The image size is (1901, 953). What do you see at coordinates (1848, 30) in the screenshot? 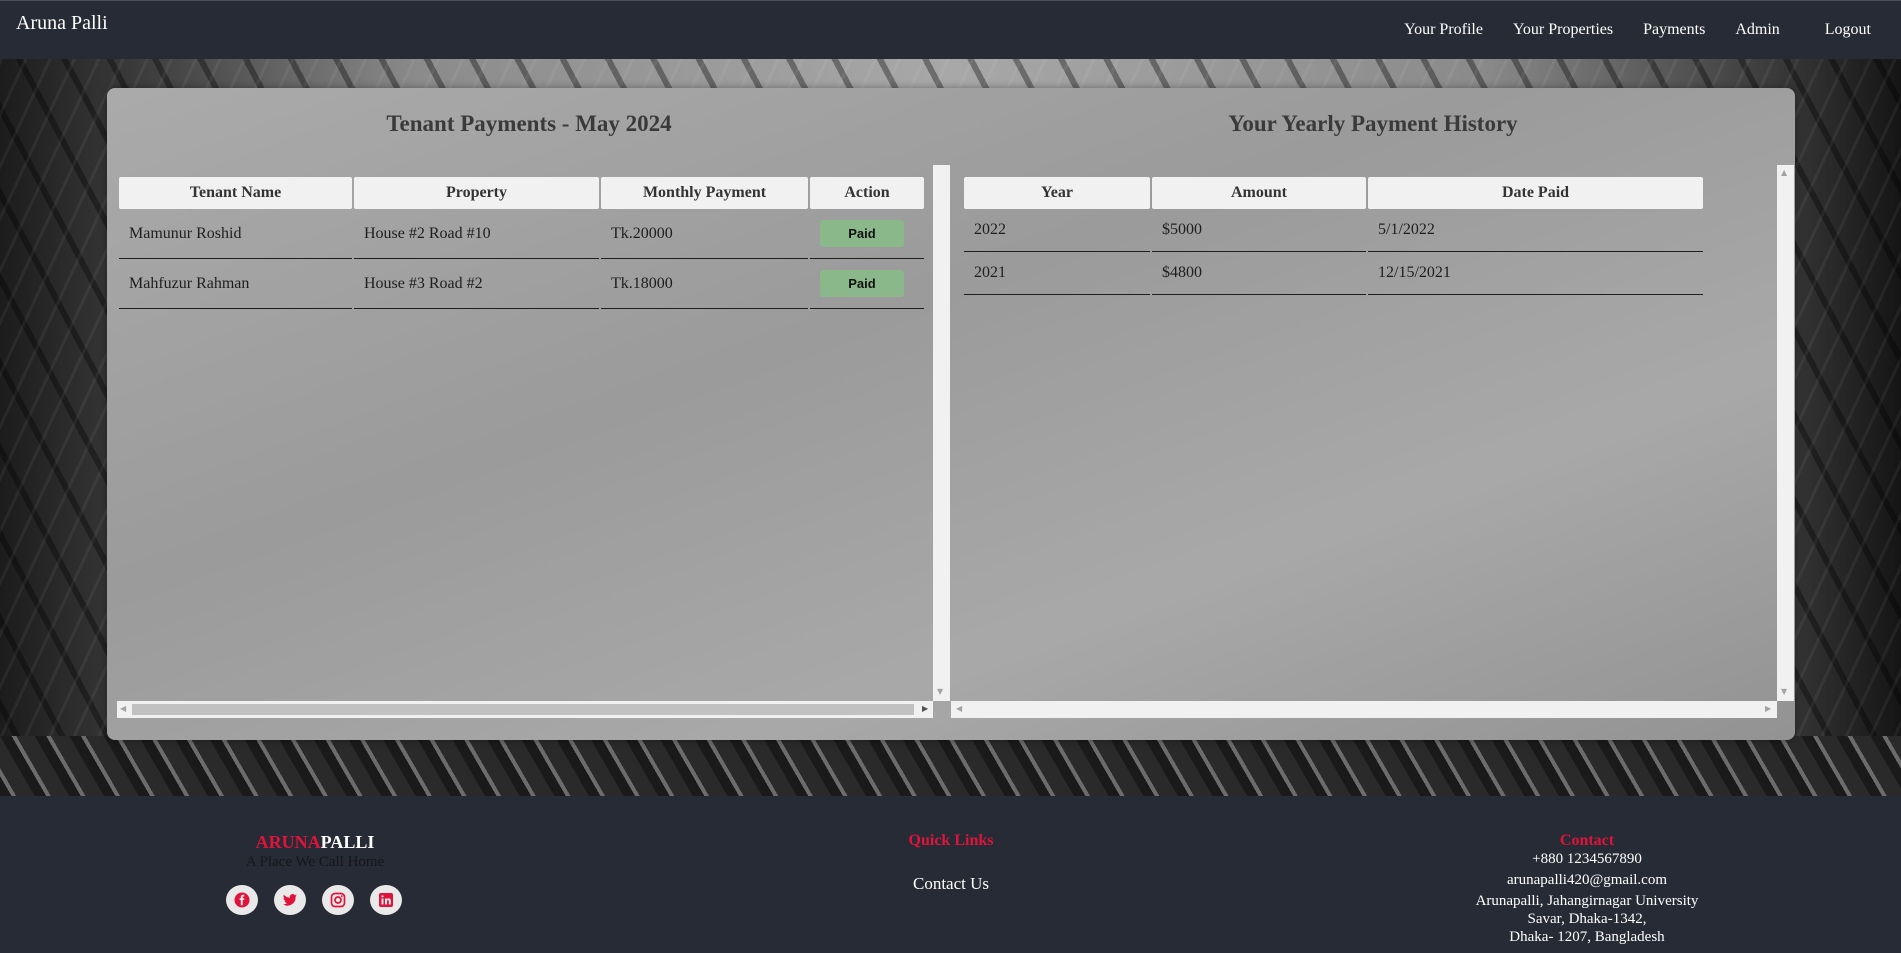
I see `nav-logout: Logout` at bounding box center [1848, 30].